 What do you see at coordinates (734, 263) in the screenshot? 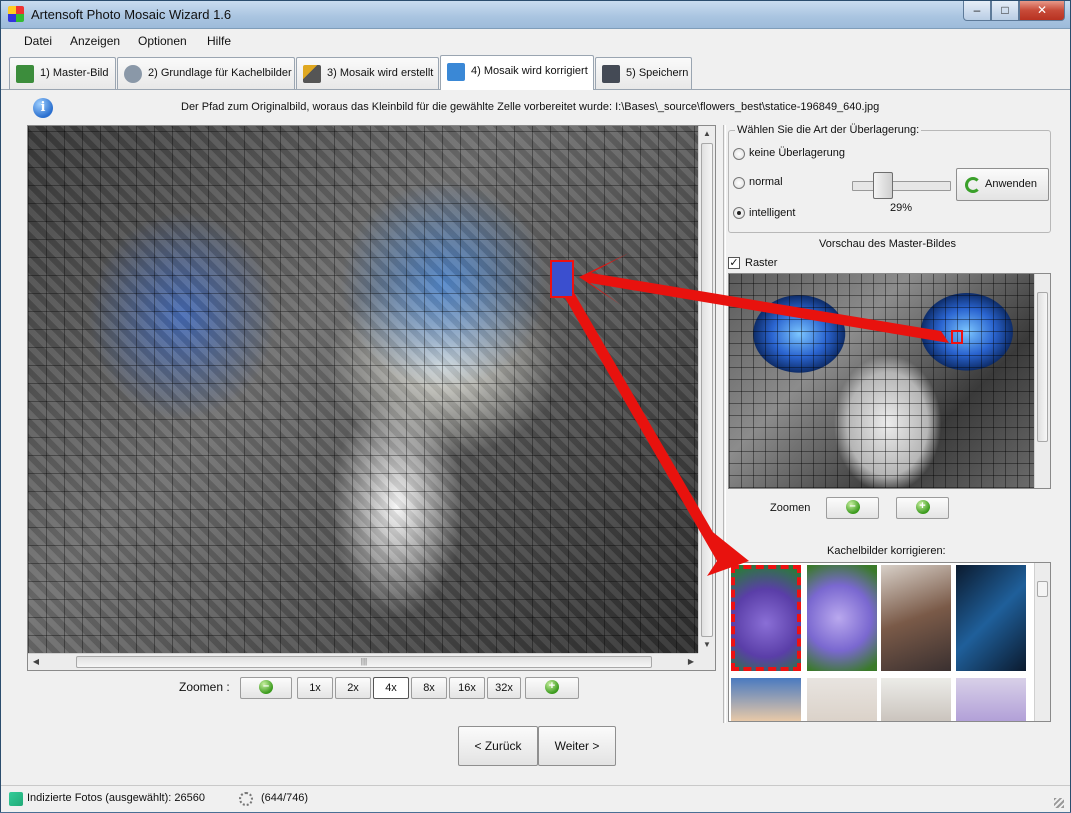
I see `grid-checkbox: ✓` at bounding box center [734, 263].